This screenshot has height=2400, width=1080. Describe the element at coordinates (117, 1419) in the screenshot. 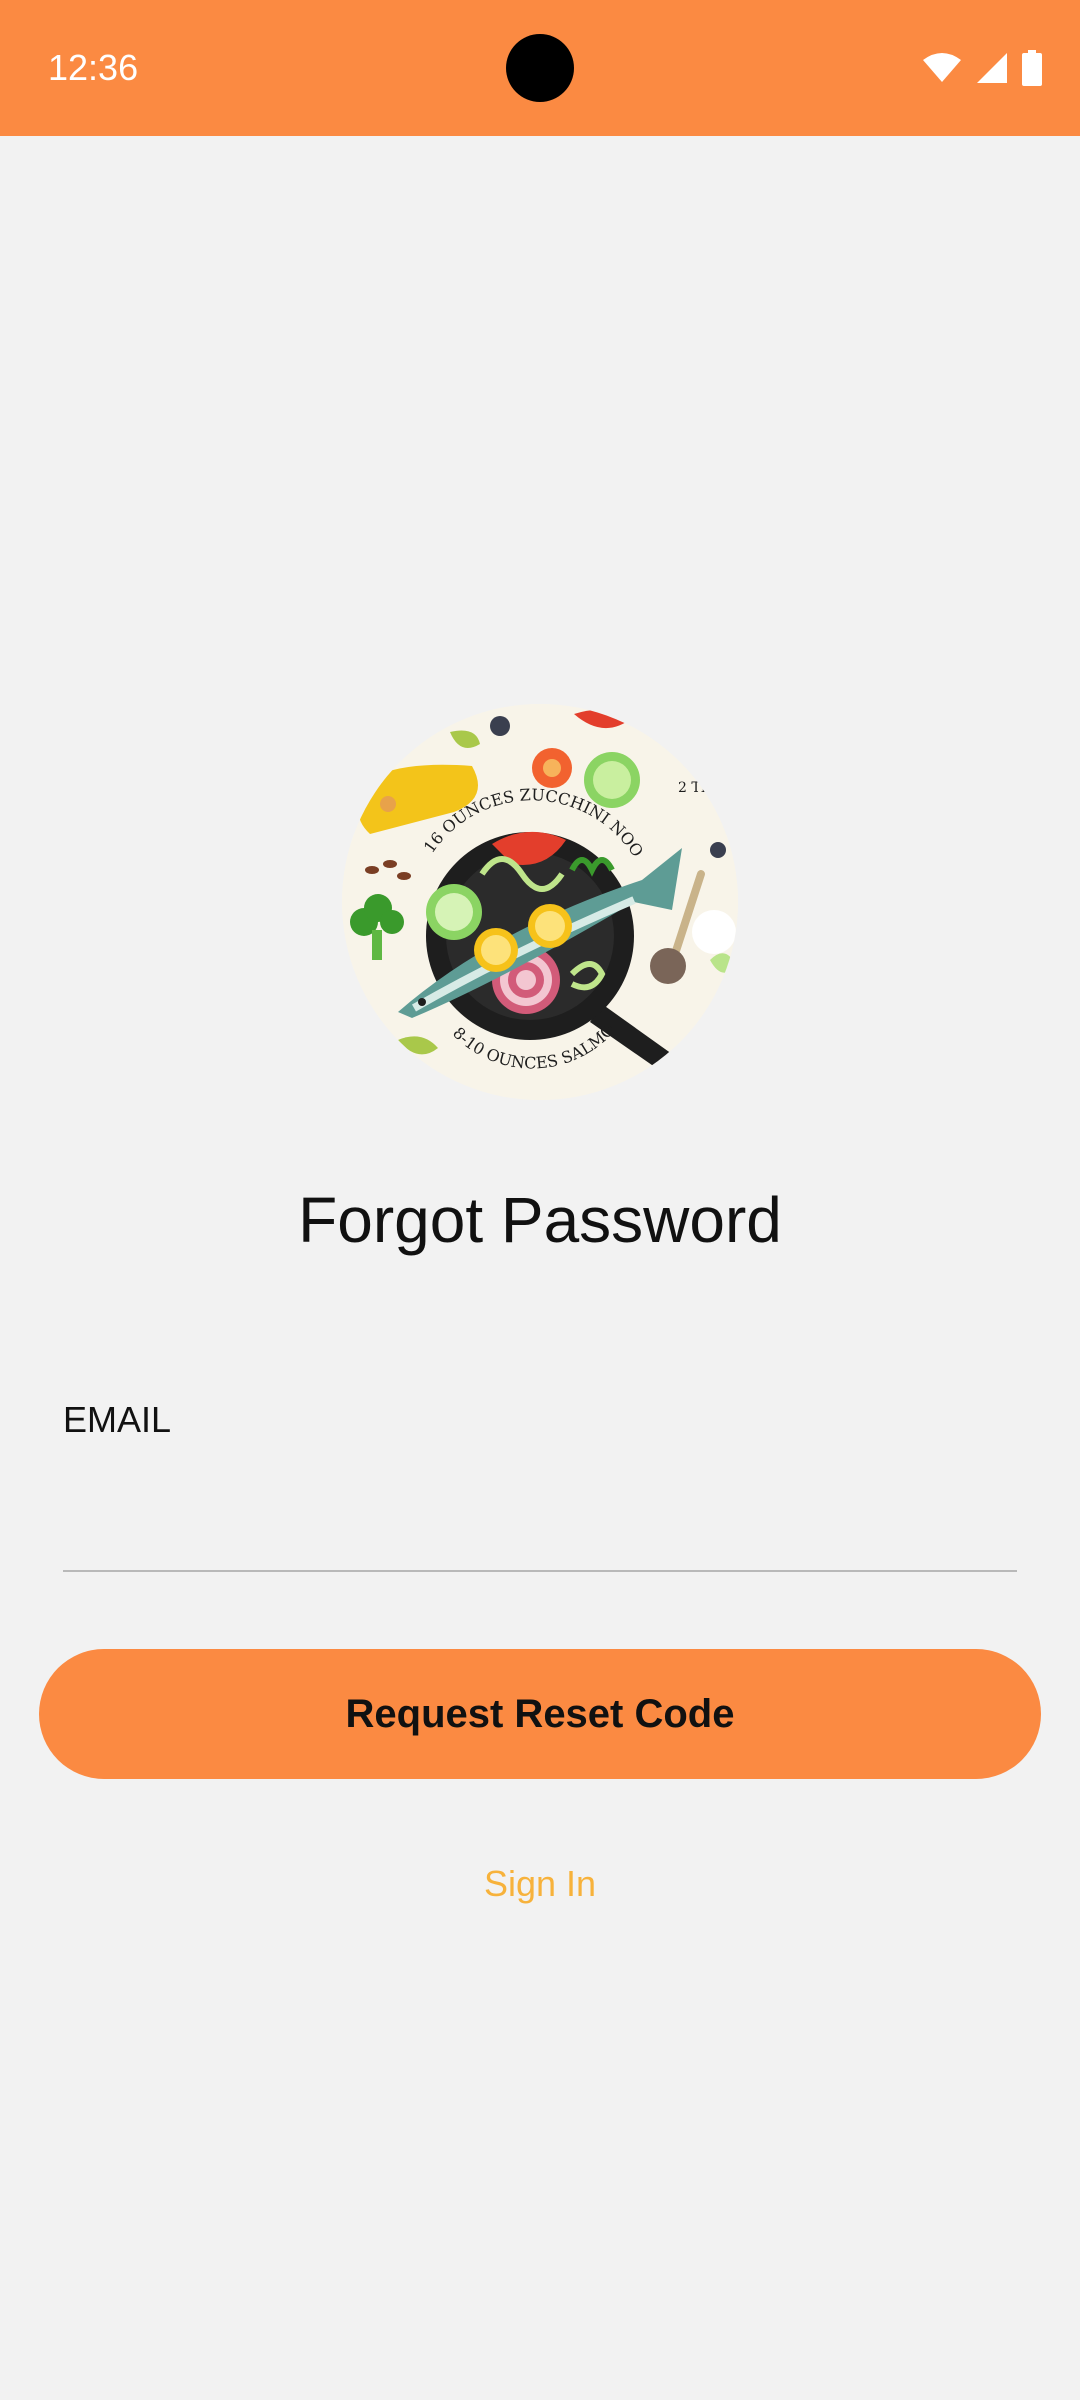

I see `email-label: EMAIL` at that location.